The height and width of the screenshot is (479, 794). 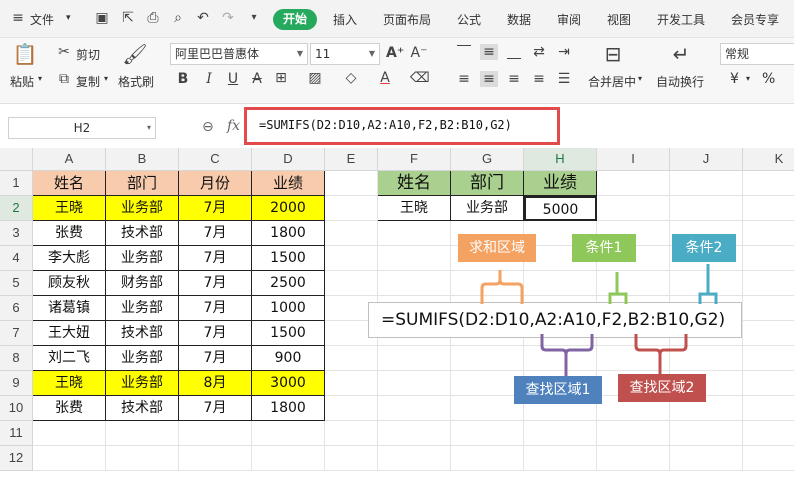 What do you see at coordinates (755, 19) in the screenshot?
I see `tab-member: 会员专享` at bounding box center [755, 19].